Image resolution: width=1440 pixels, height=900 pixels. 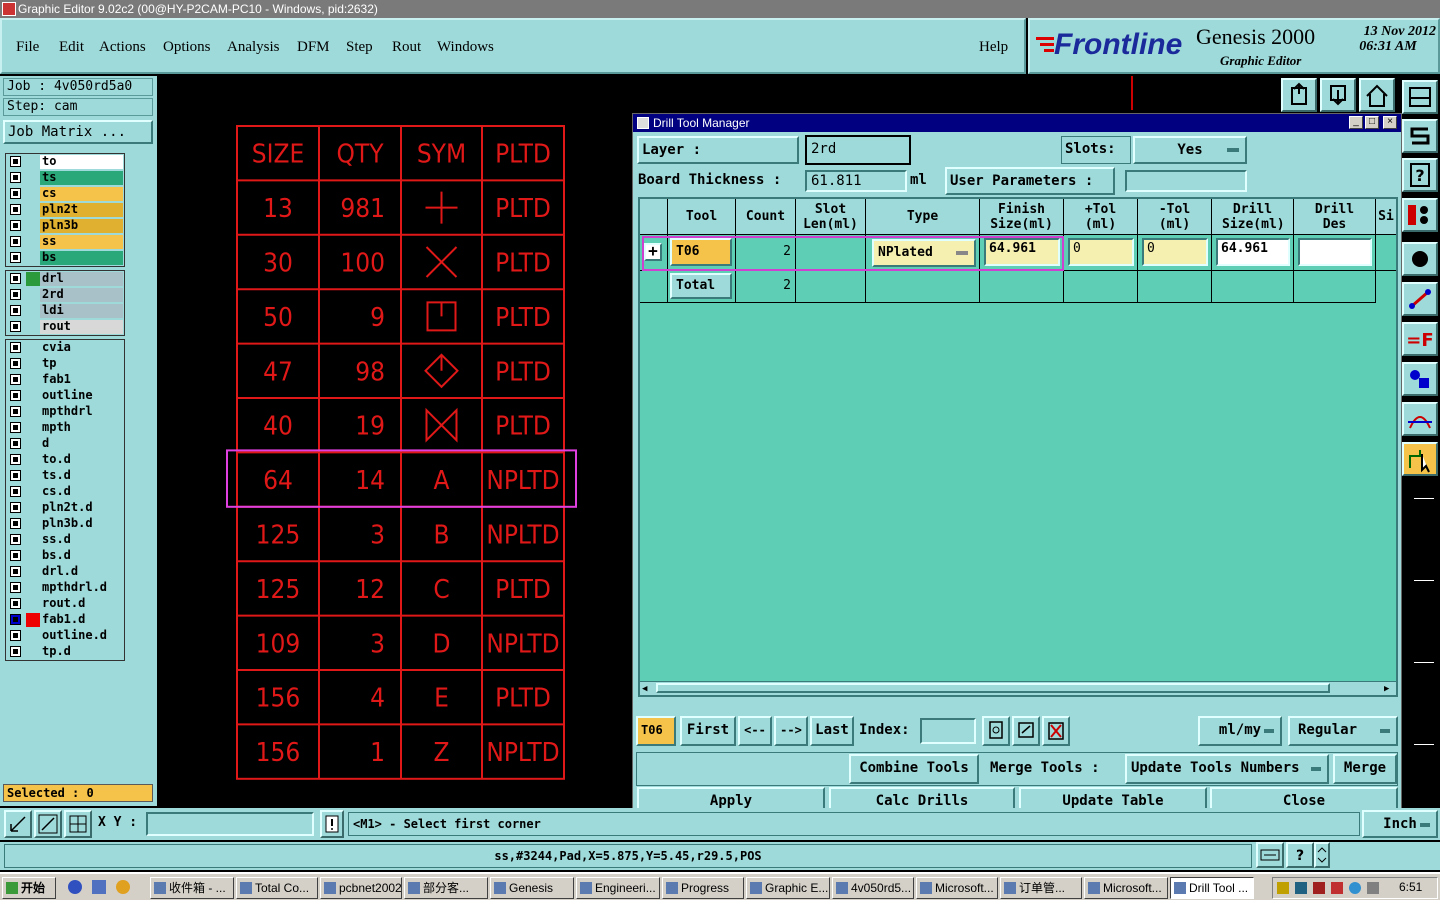 What do you see at coordinates (65, 162) in the screenshot?
I see `layer-row-to: to` at bounding box center [65, 162].